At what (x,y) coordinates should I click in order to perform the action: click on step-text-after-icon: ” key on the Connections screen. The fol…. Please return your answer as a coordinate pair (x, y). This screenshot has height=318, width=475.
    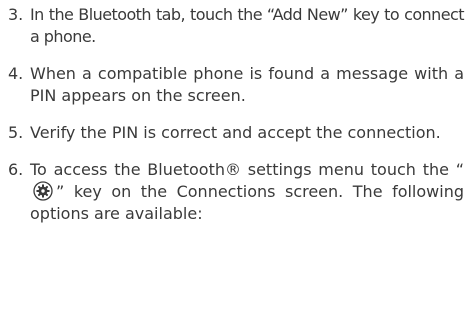
    Looking at the image, I should click on (247, 202).